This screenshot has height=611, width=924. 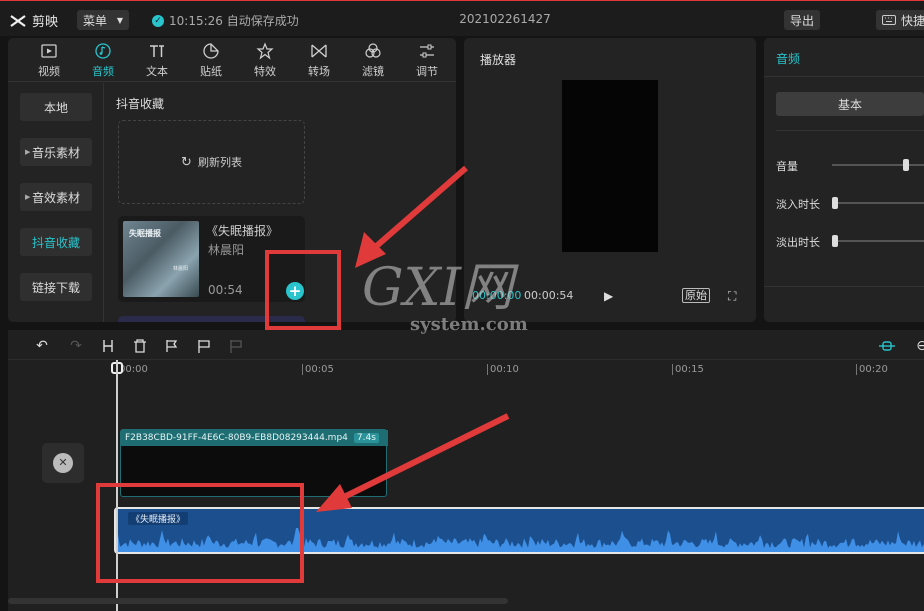 I want to click on watermark-domain: system.com, so click(x=469, y=324).